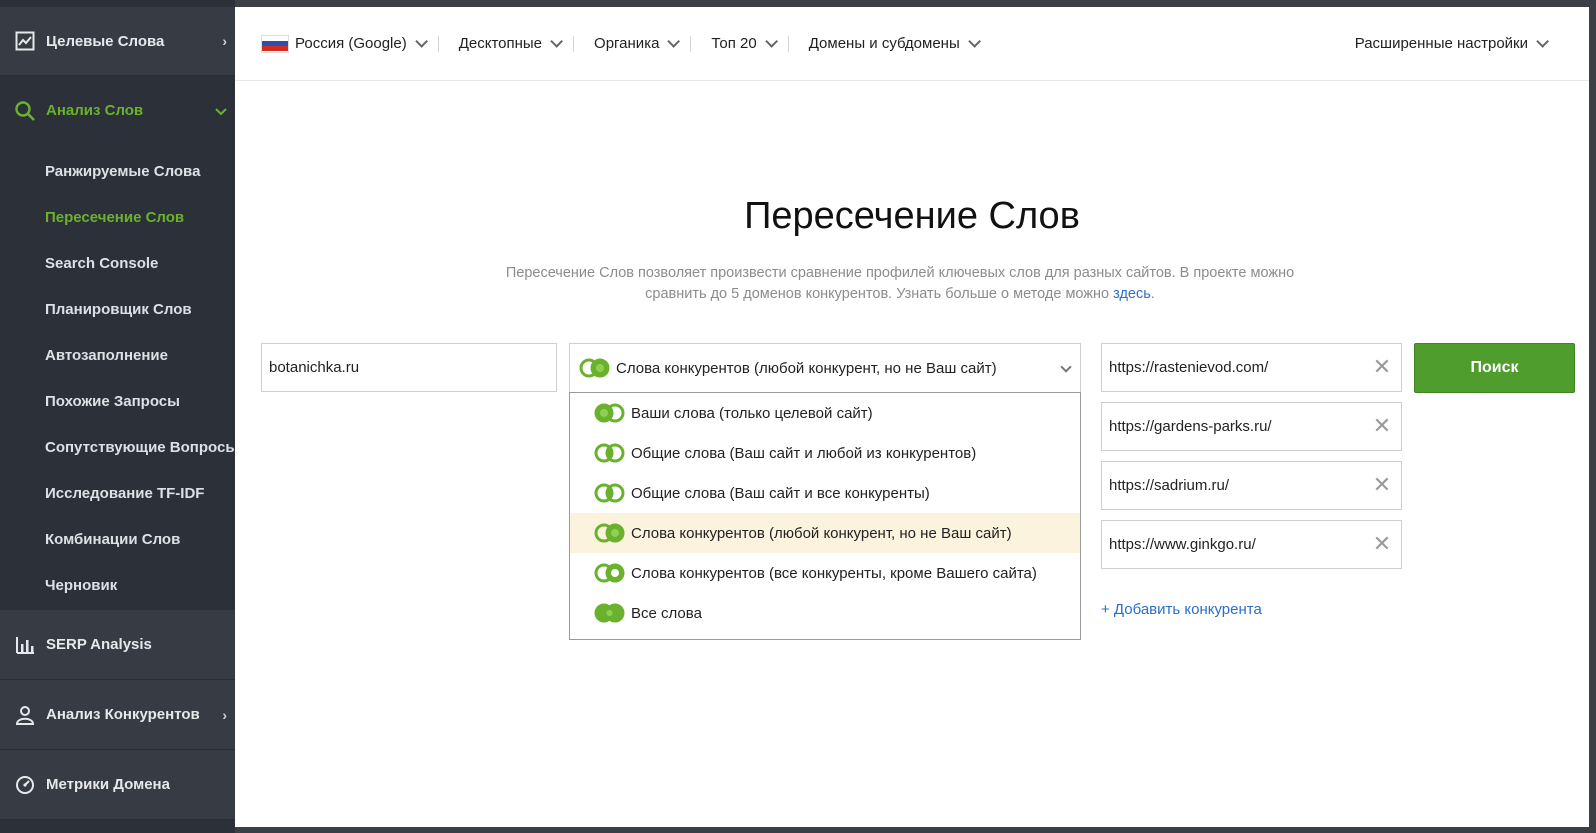  Describe the element at coordinates (117, 263) in the screenshot. I see `sidebar-item-search-console: Search Console` at that location.